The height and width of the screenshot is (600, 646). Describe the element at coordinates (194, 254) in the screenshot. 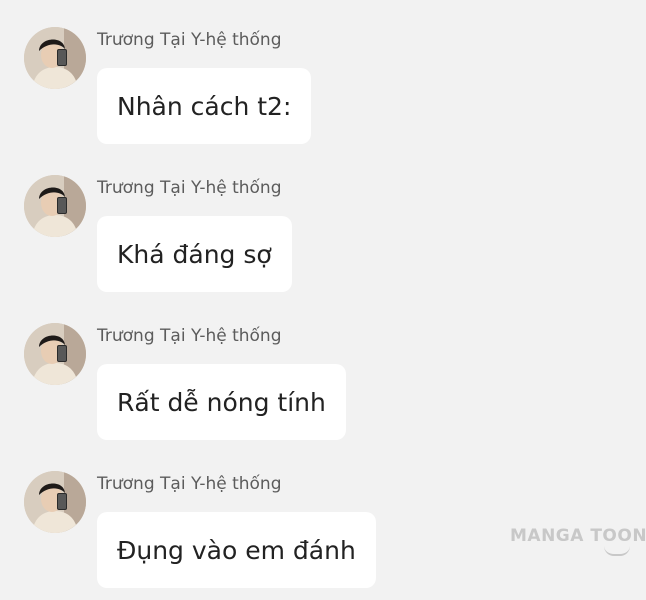

I see `message-bubble: Khá đáng sợ` at that location.